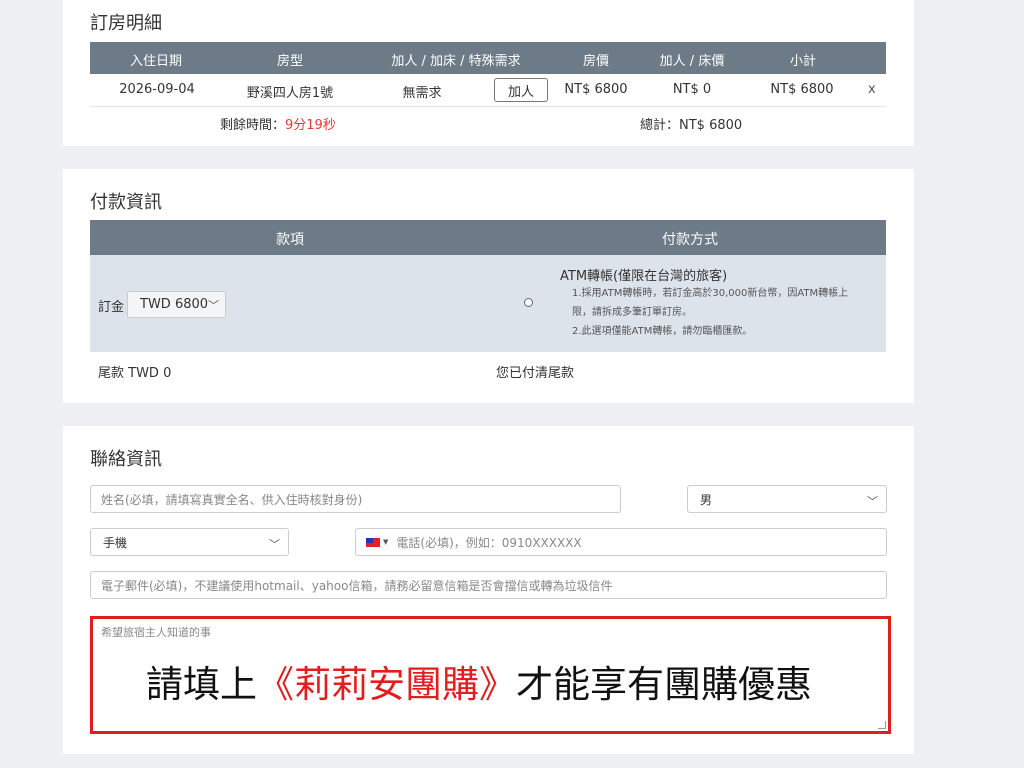  Describe the element at coordinates (488, 370) in the screenshot. I see `balance-row: 尾款 TWD 0 您已付清尾款` at that location.